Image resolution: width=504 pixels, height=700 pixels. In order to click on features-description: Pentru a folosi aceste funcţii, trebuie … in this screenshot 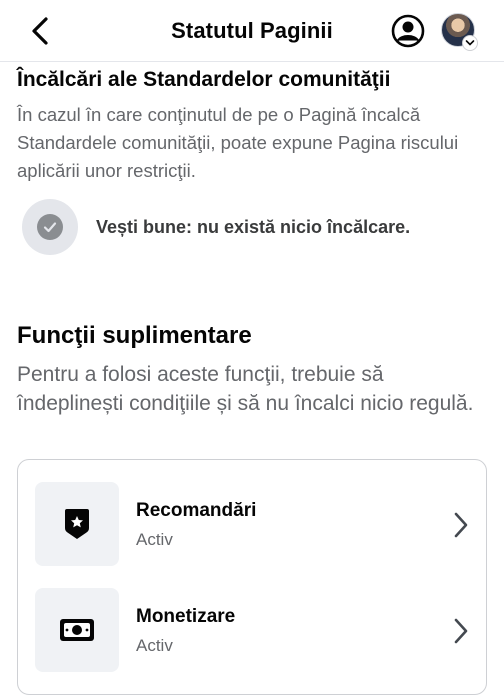, I will do `click(245, 389)`.